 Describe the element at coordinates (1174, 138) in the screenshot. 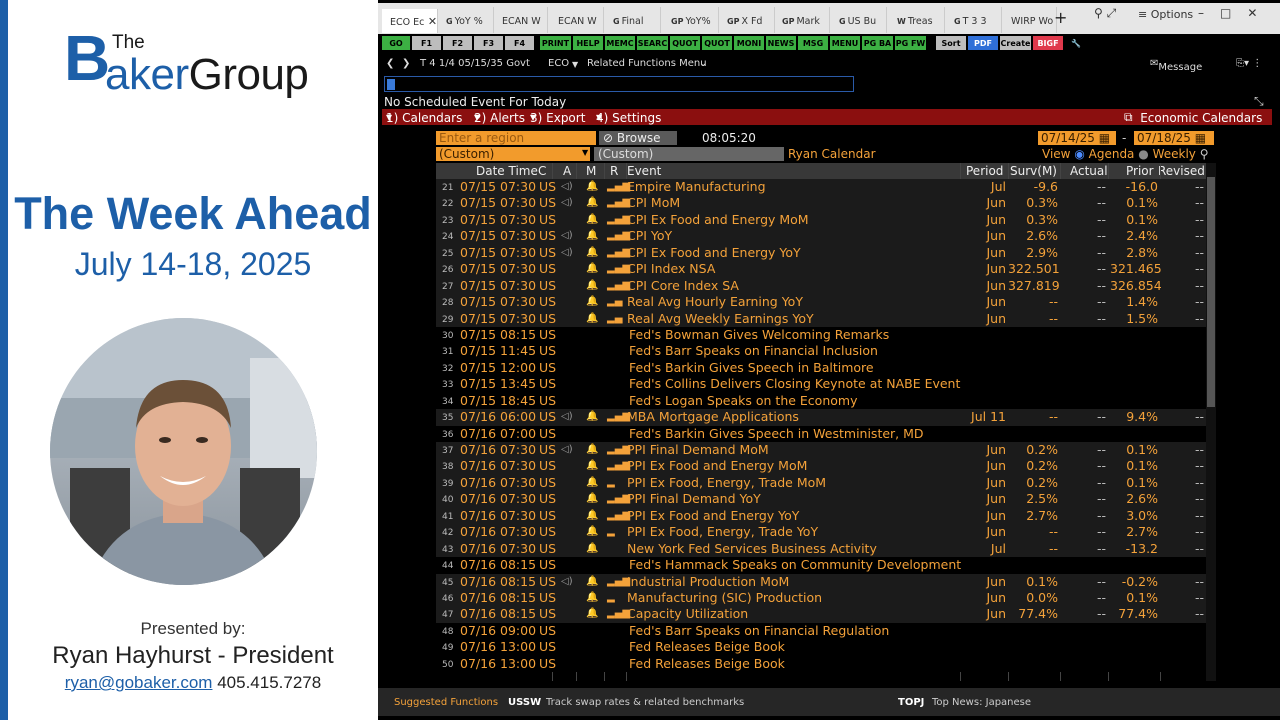

I see `end-date-input: 07/18/25 ▦` at that location.